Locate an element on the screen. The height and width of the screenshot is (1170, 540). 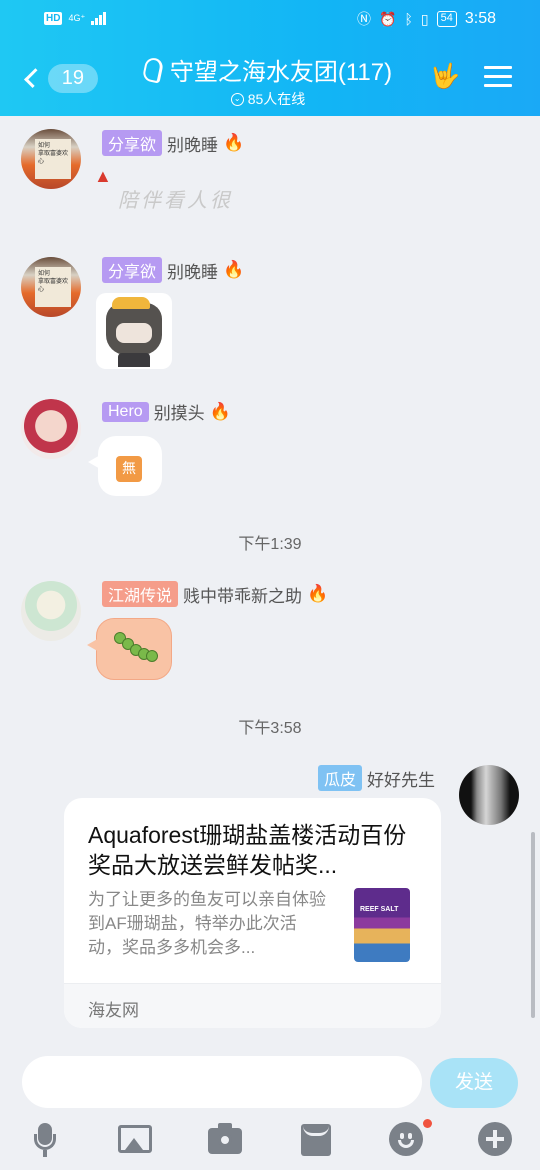
sender-row: 江湖传说 贱中带乖新之助 🔥 is located at coordinates (215, 594).